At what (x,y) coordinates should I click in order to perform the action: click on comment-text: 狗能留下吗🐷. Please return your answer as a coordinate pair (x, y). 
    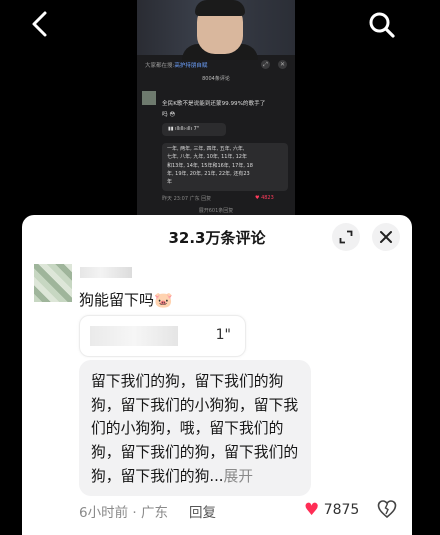
    Looking at the image, I should click on (126, 300).